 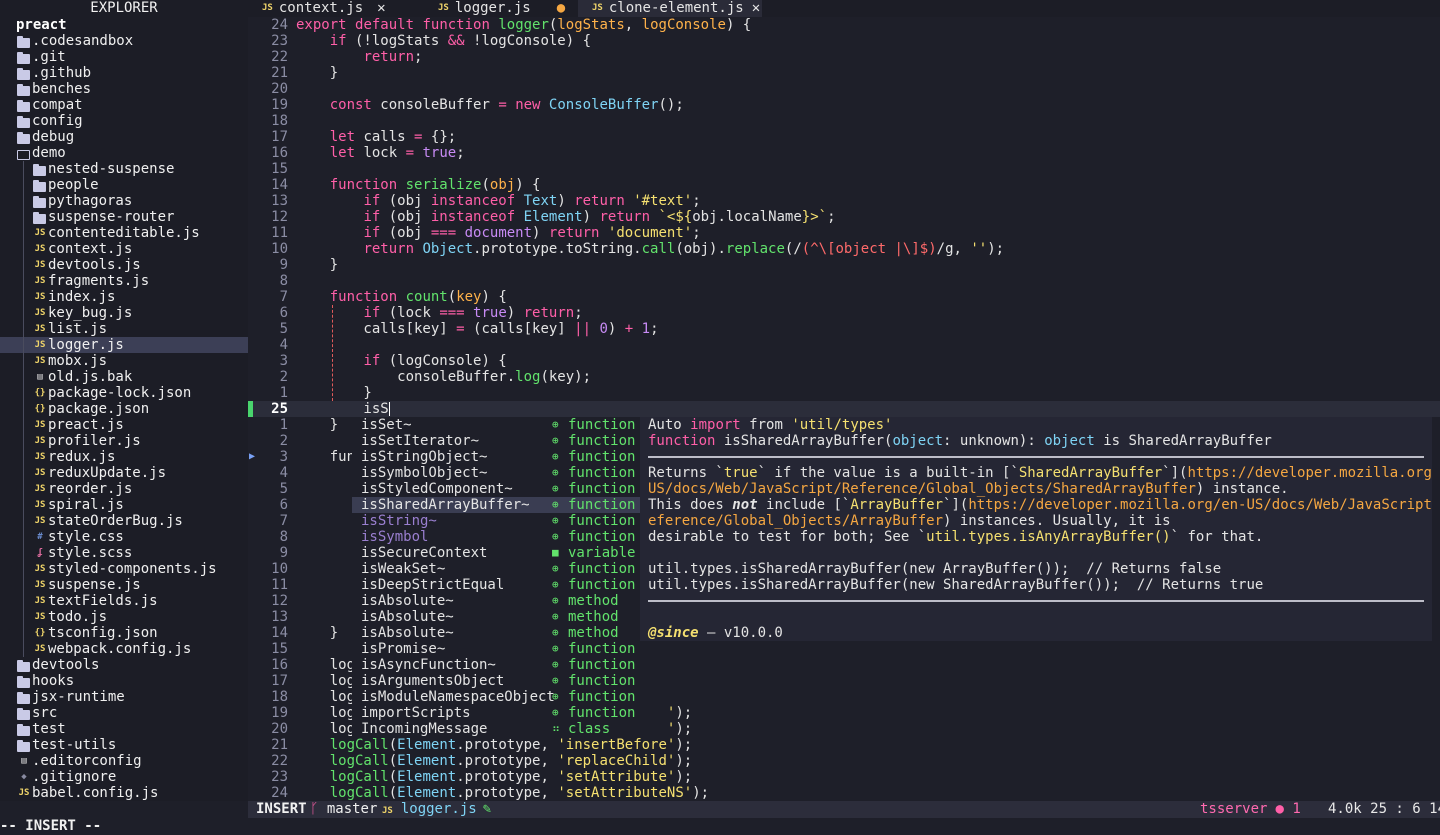 I want to click on explorer-item: JS reorder.js, so click(x=124, y=489).